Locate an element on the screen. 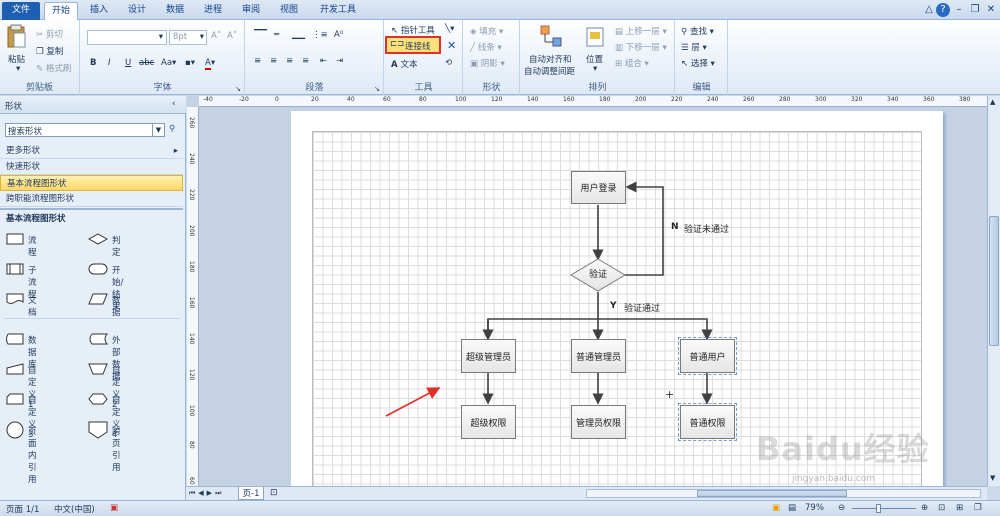 The image size is (1000, 516). language-indicator: 中文(中国) is located at coordinates (74, 509).